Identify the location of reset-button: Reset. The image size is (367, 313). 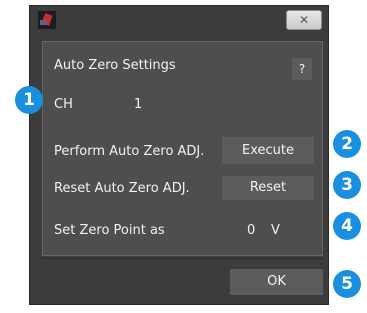
(268, 188).